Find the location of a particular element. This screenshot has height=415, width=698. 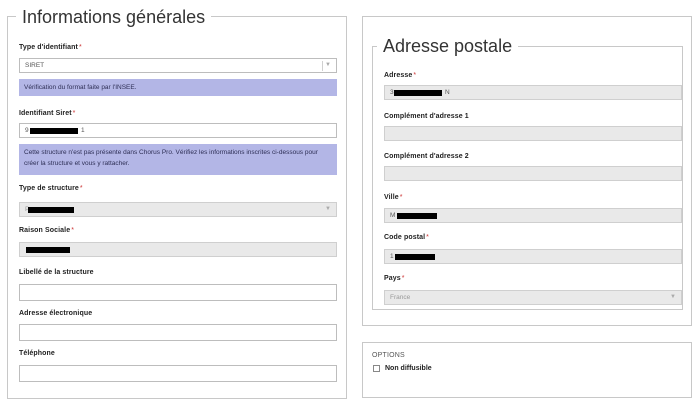

country-label: Pays* is located at coordinates (394, 278).